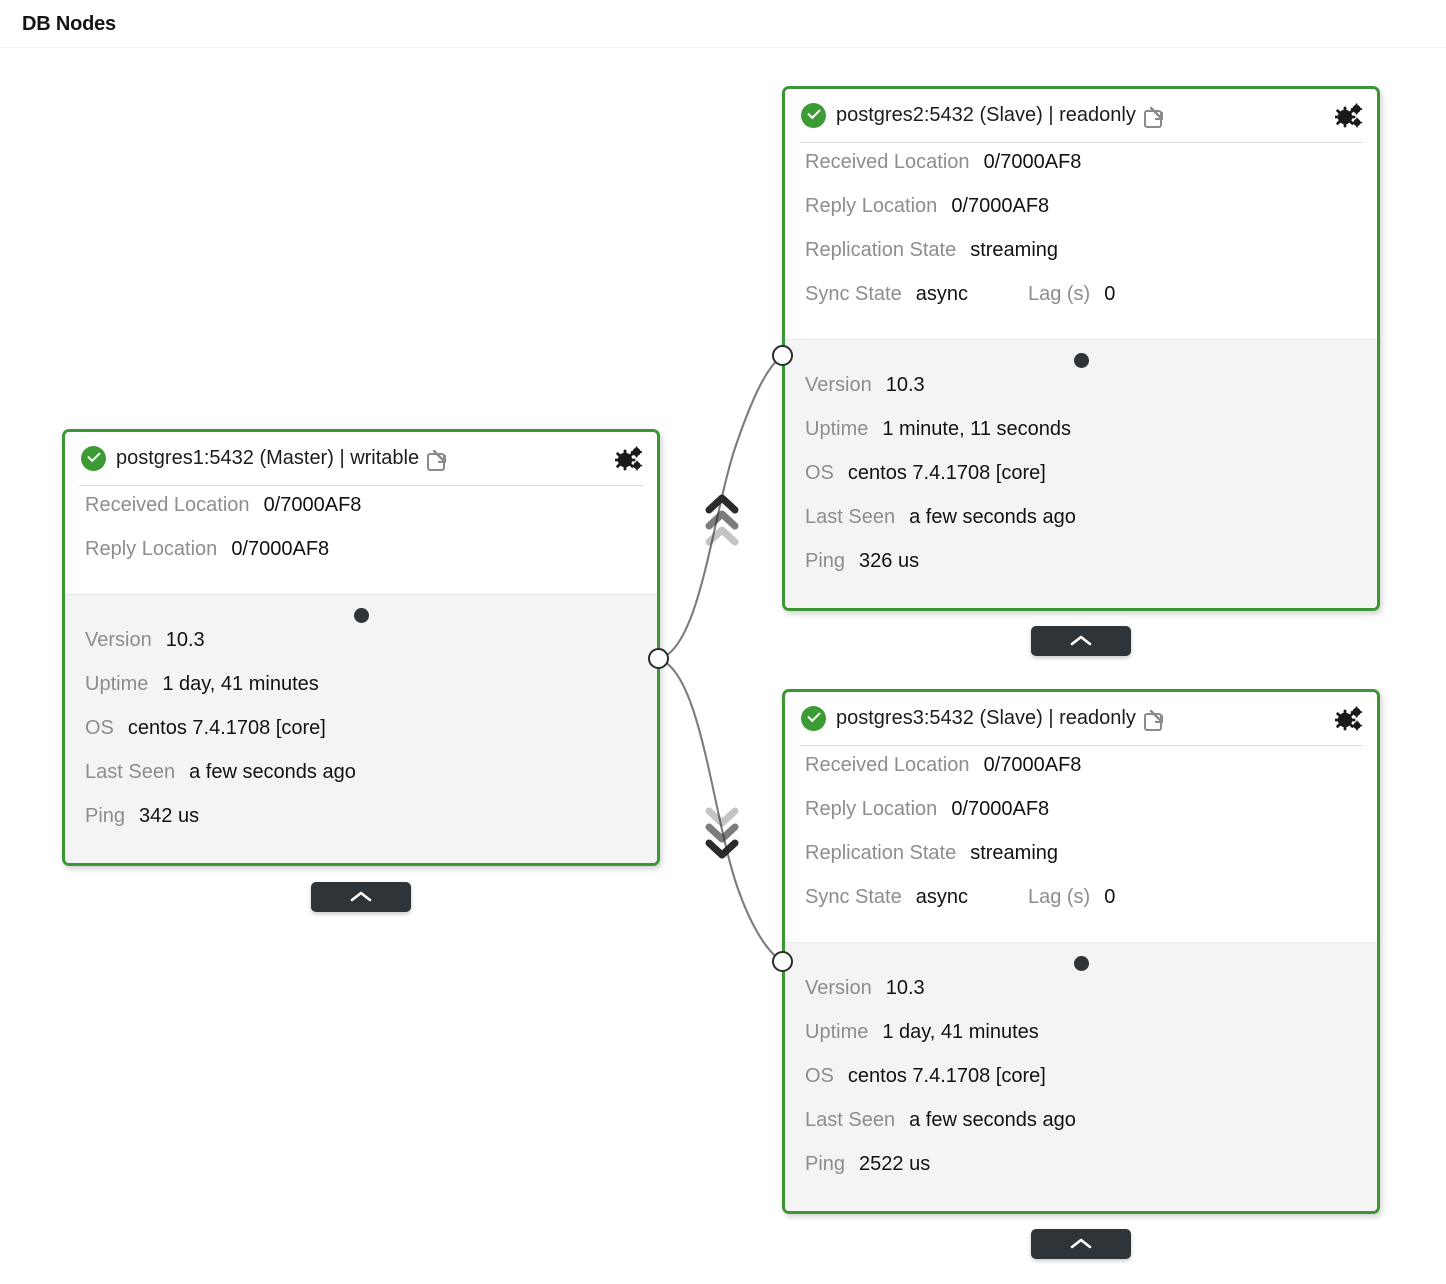  What do you see at coordinates (240, 684) in the screenshot?
I see `uptime-value: 1 day, 41 minutes` at bounding box center [240, 684].